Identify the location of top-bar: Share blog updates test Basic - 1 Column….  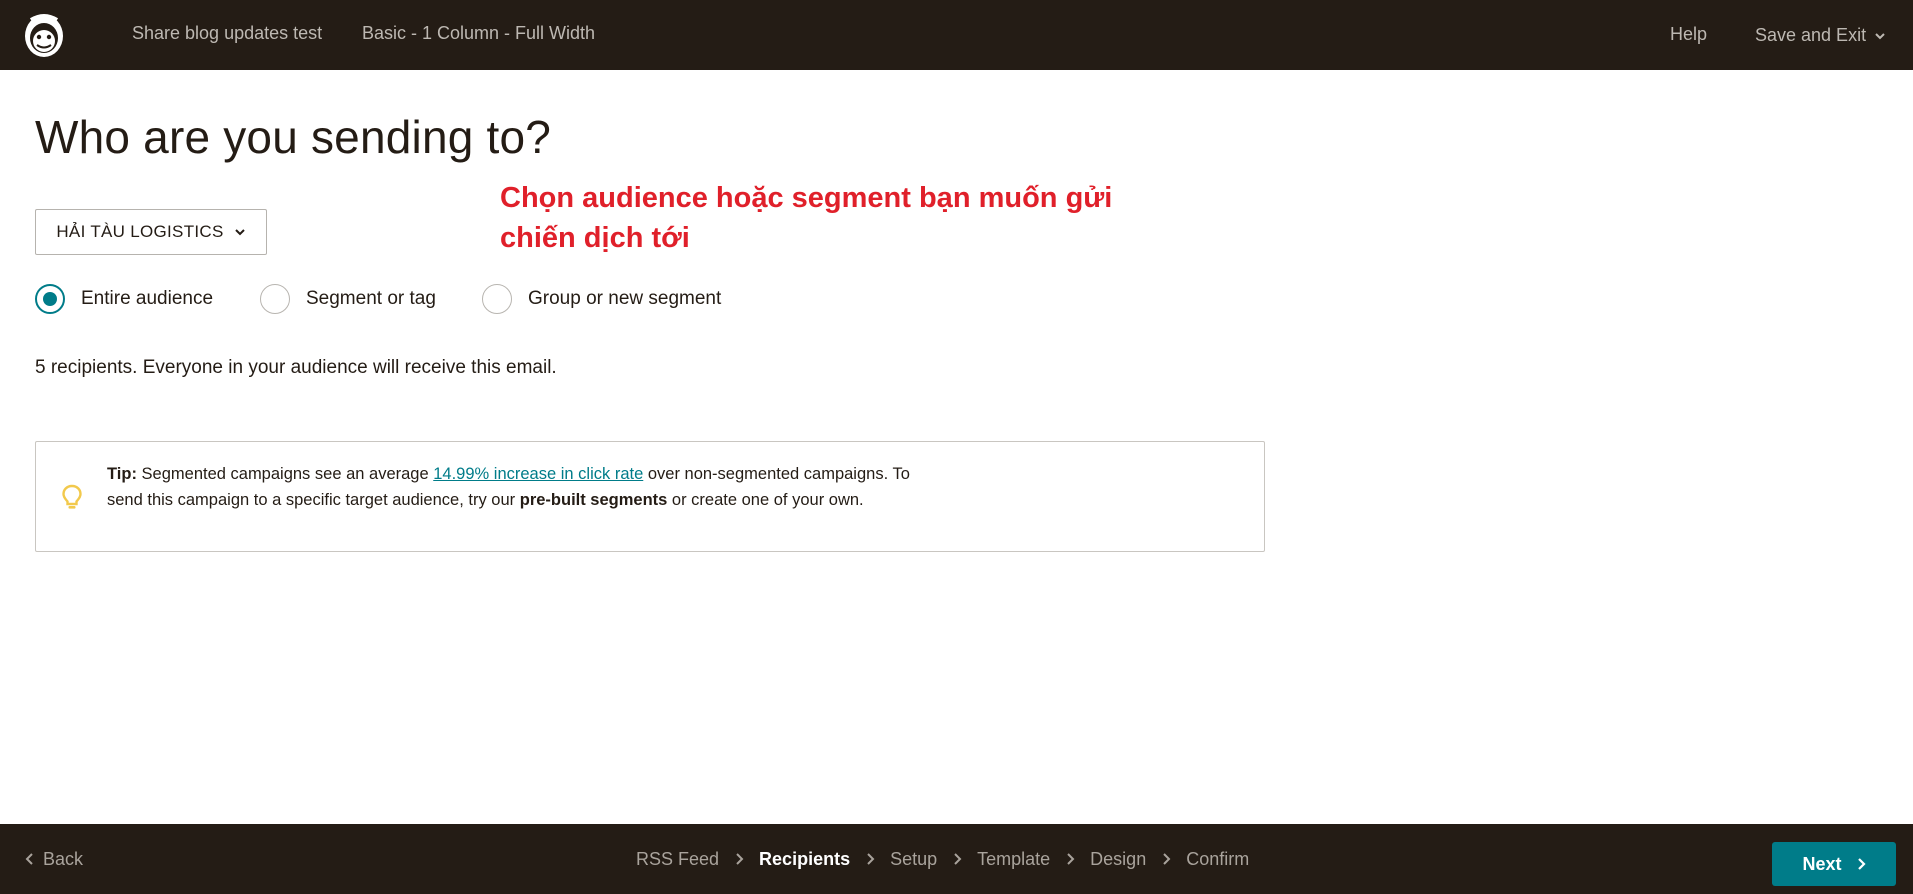
(956, 35).